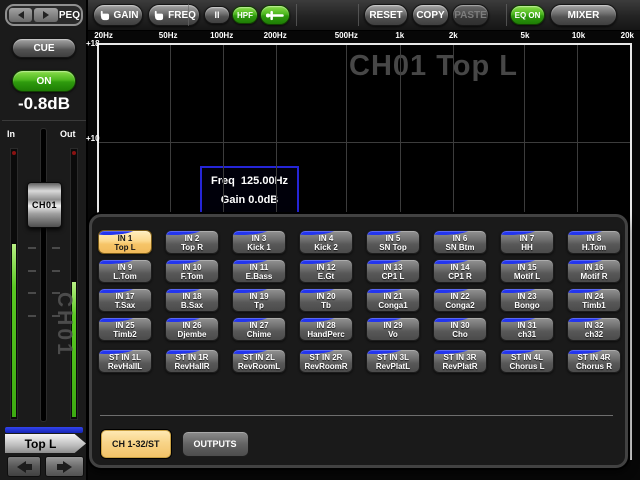 Image resolution: width=640 pixels, height=480 pixels. I want to click on toolbar-divider, so click(506, 15).